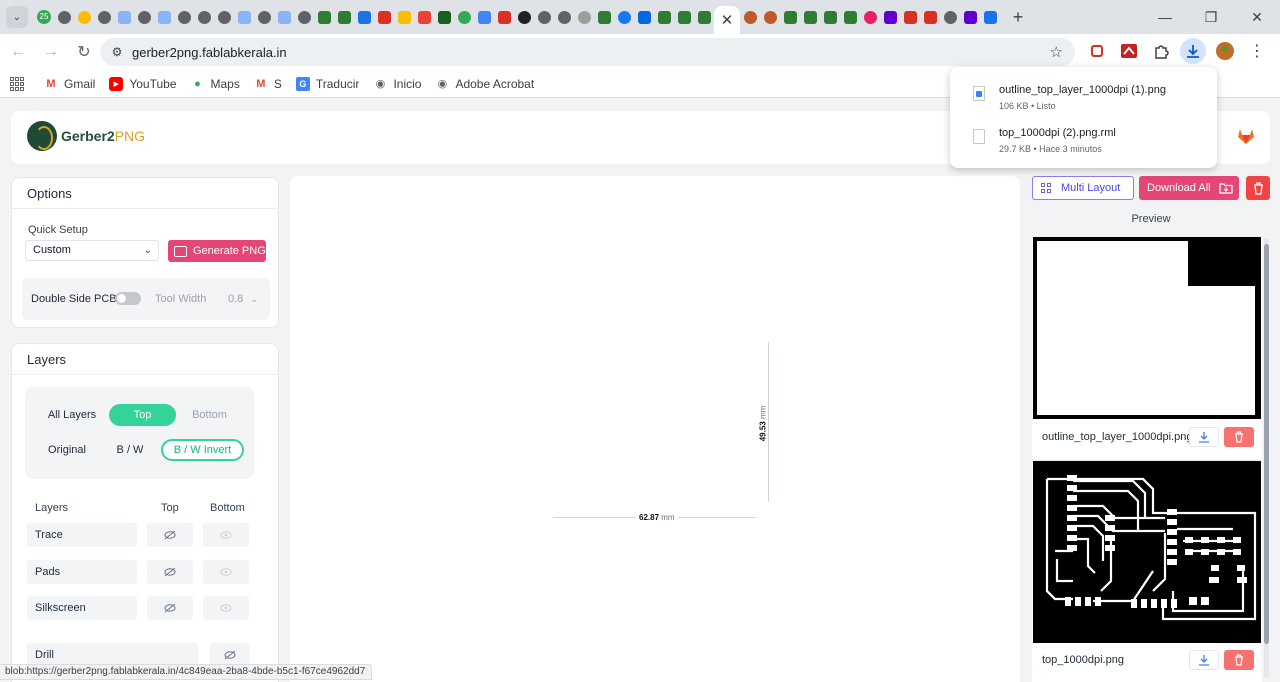  Describe the element at coordinates (72, 415) in the screenshot. I see `tab-all-layers: All Layers` at that location.